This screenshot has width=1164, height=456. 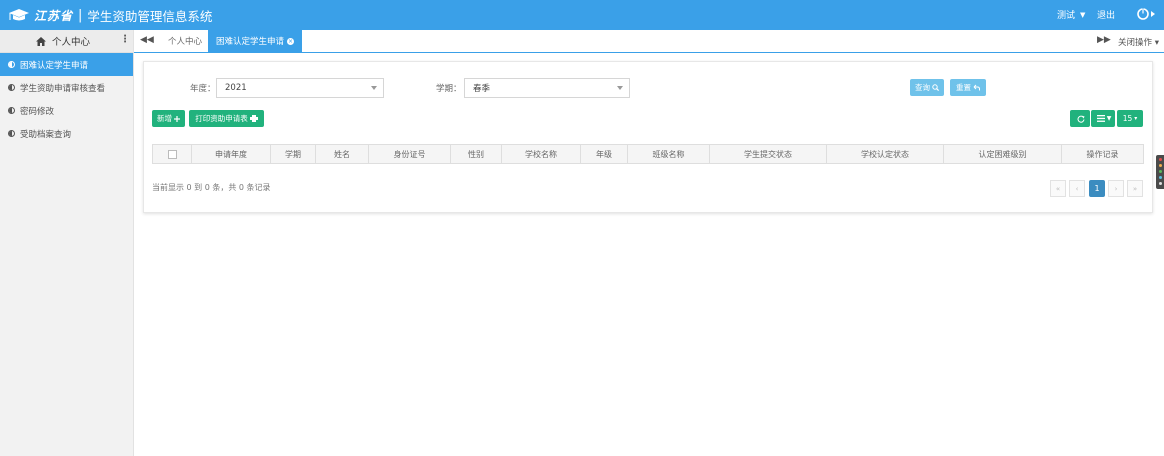 I want to click on print-button: 打印资助申请表, so click(x=226, y=118).